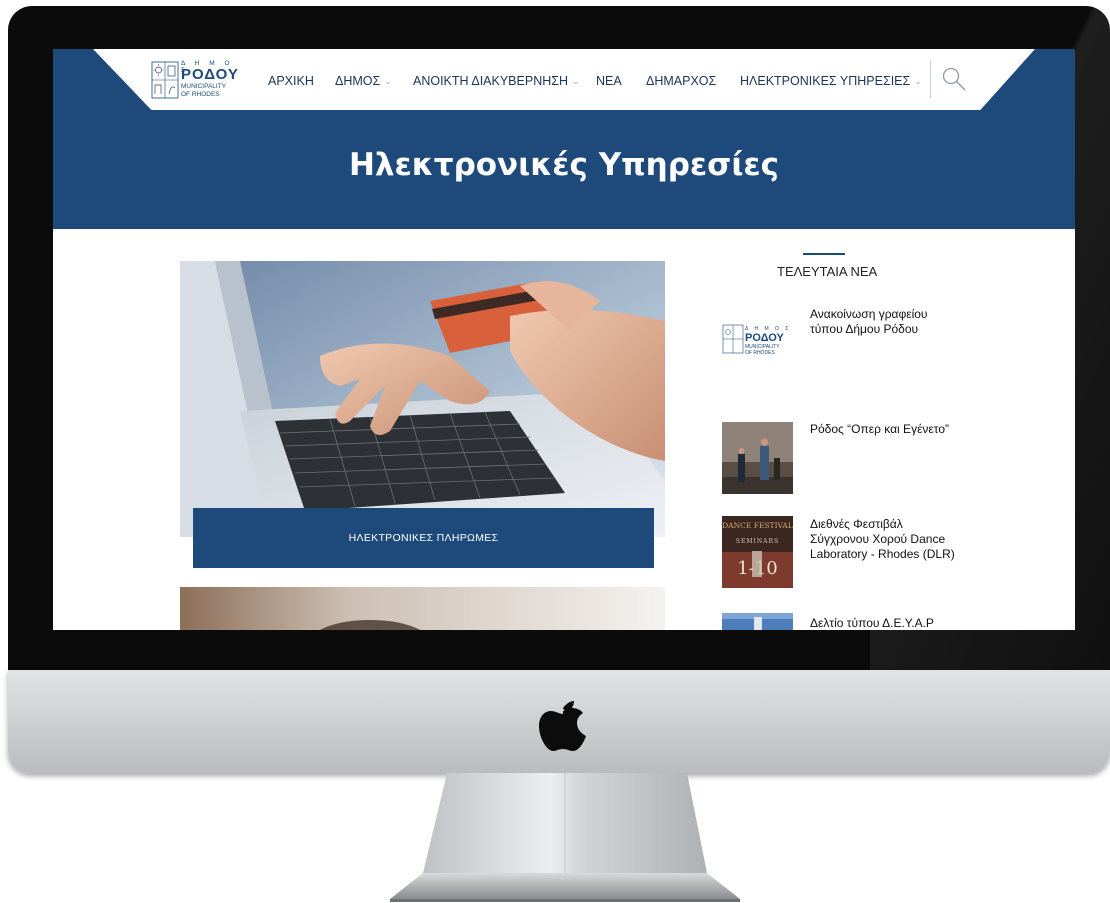 The width and height of the screenshot is (1110, 903). What do you see at coordinates (564, 165) in the screenshot?
I see `page-title: Ηλεκτρονικές Υπηρεσίες` at bounding box center [564, 165].